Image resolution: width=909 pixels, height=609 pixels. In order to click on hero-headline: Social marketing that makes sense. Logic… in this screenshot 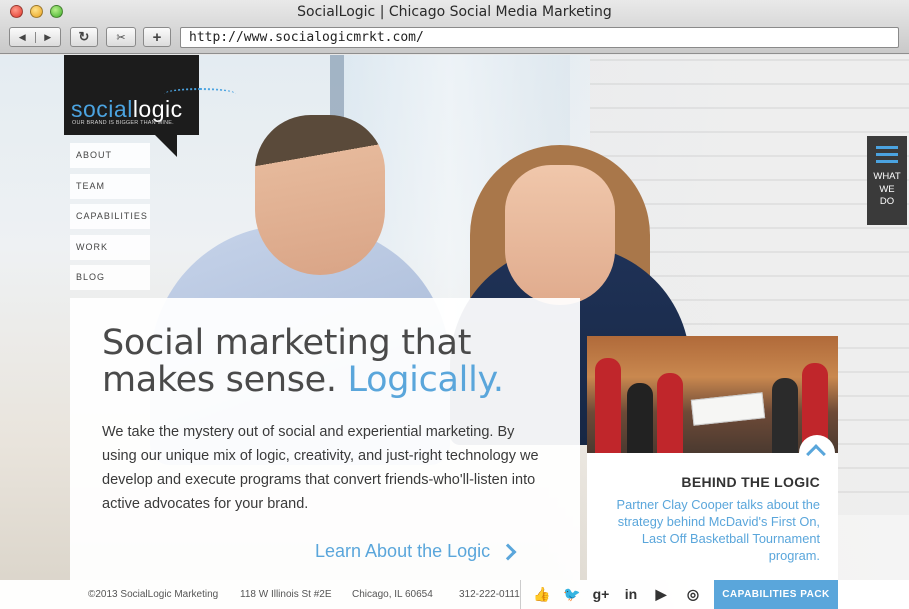, I will do `click(303, 362)`.